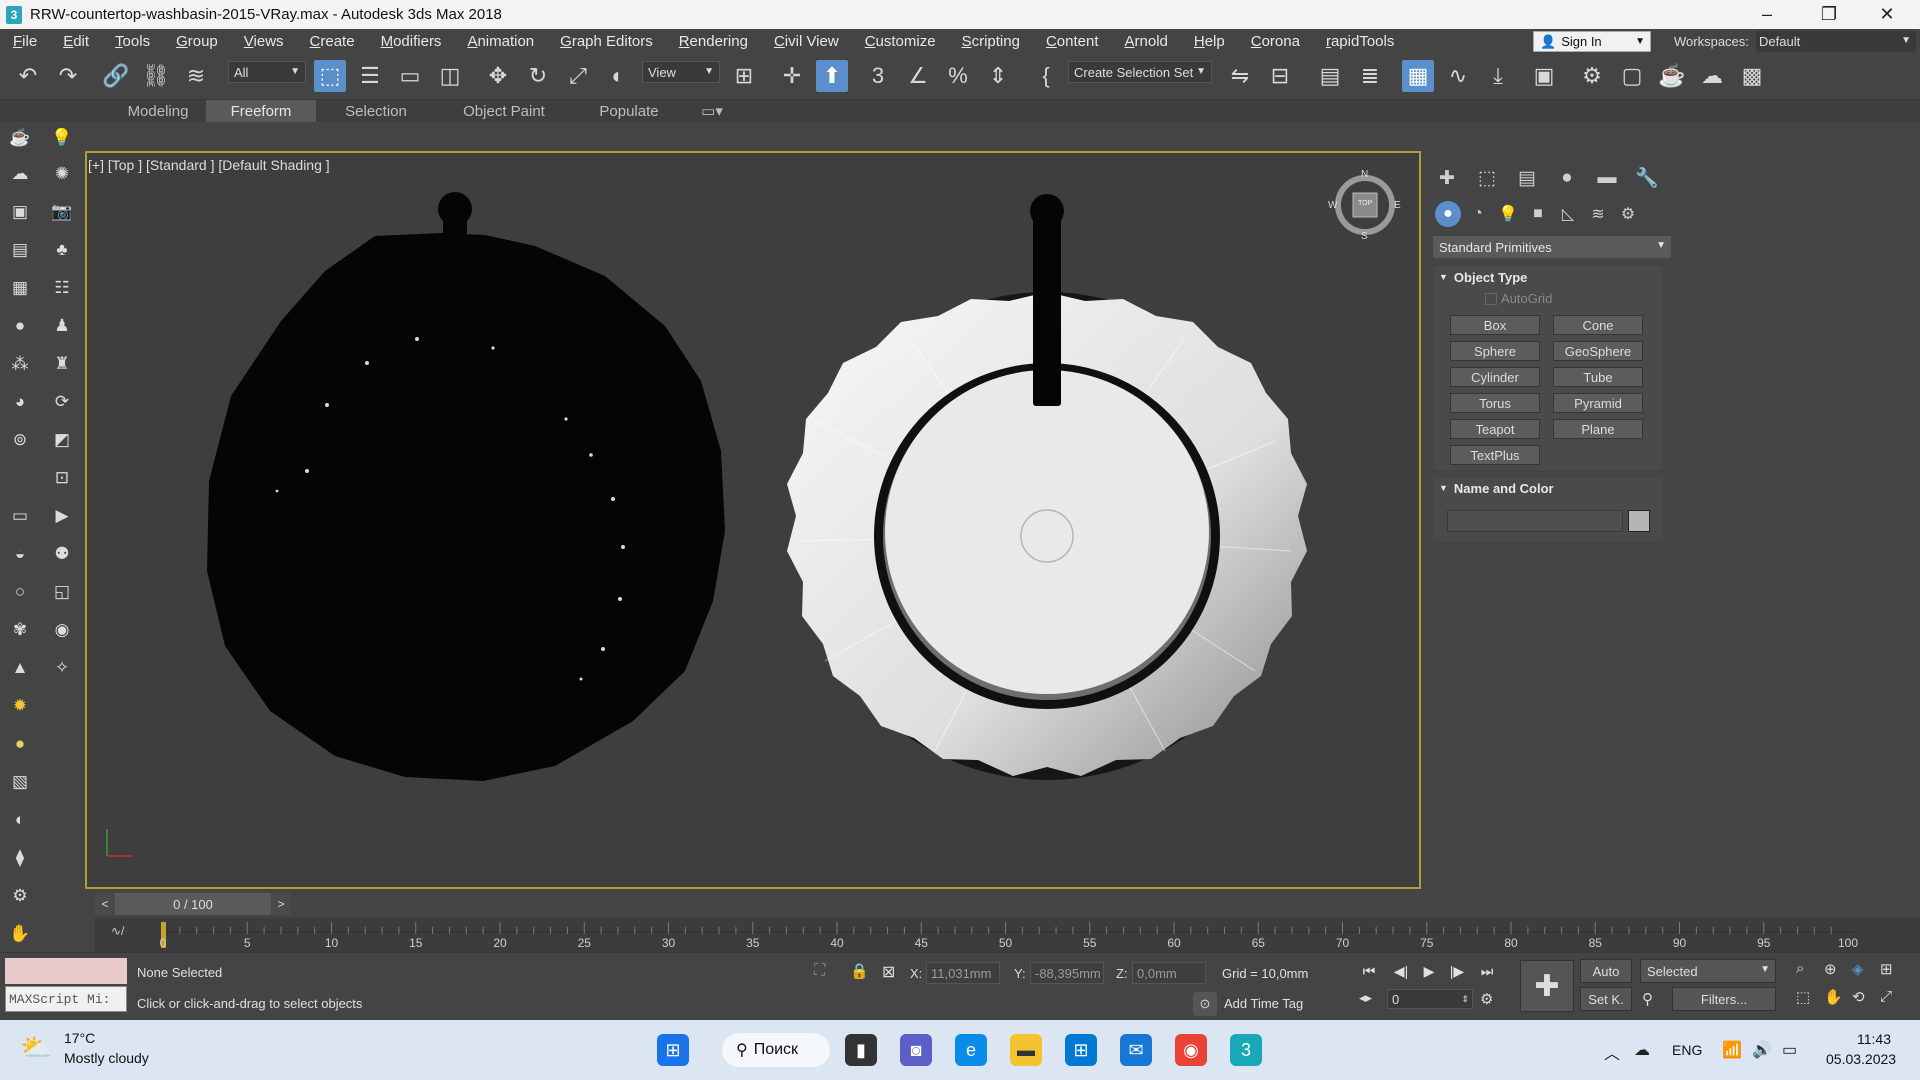 Image resolution: width=1920 pixels, height=1080 pixels. I want to click on time-slider-next: >, so click(281, 904).